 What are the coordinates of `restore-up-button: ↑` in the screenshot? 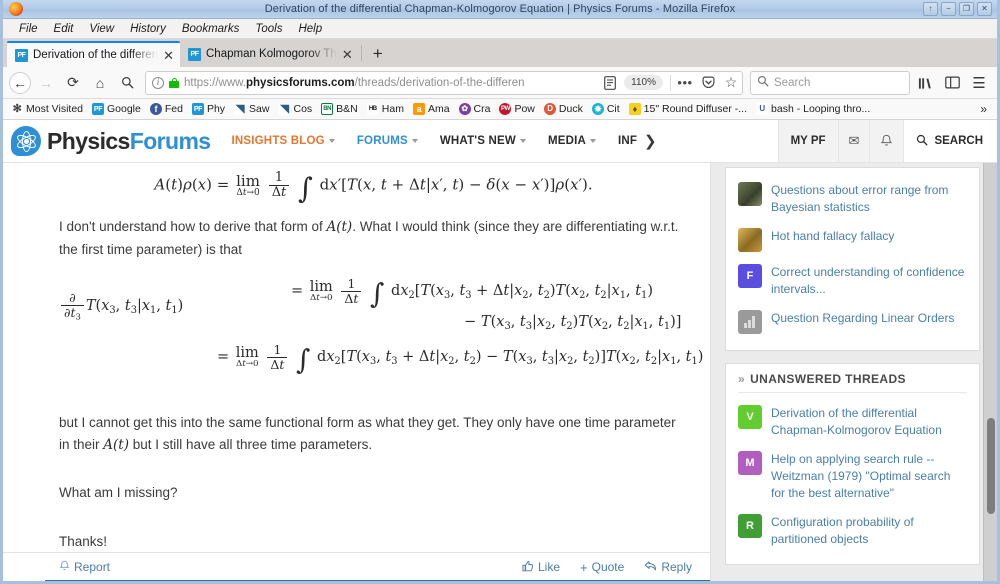 It's located at (930, 9).